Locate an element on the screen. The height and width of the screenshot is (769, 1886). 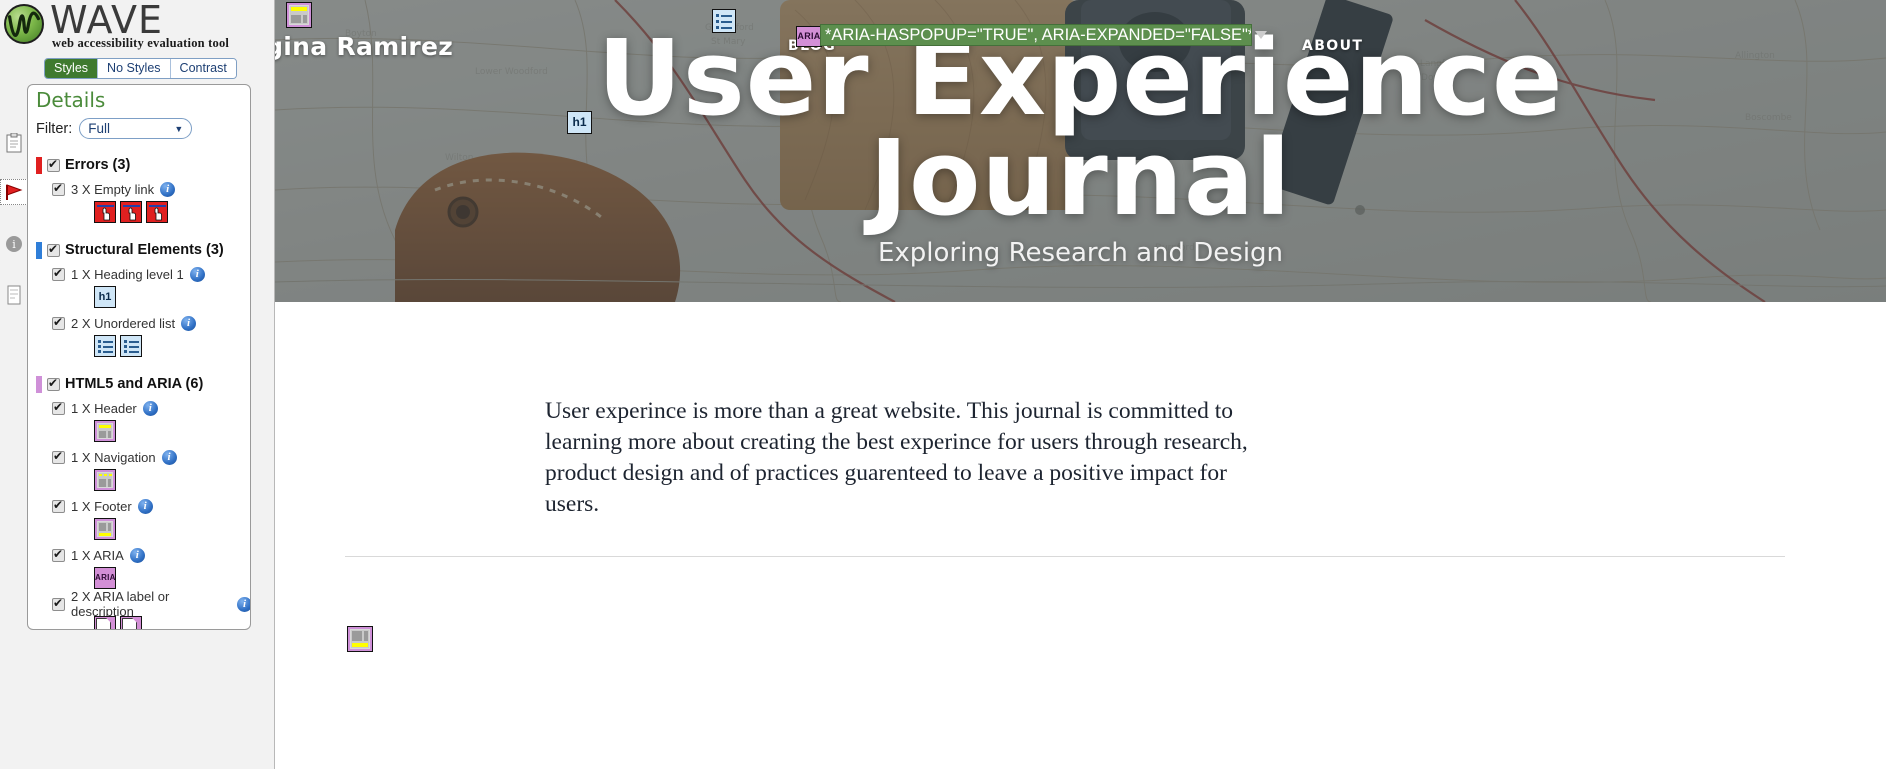
issue-item-unordered-list: 2 X Unordered list i is located at coordinates (139, 336).